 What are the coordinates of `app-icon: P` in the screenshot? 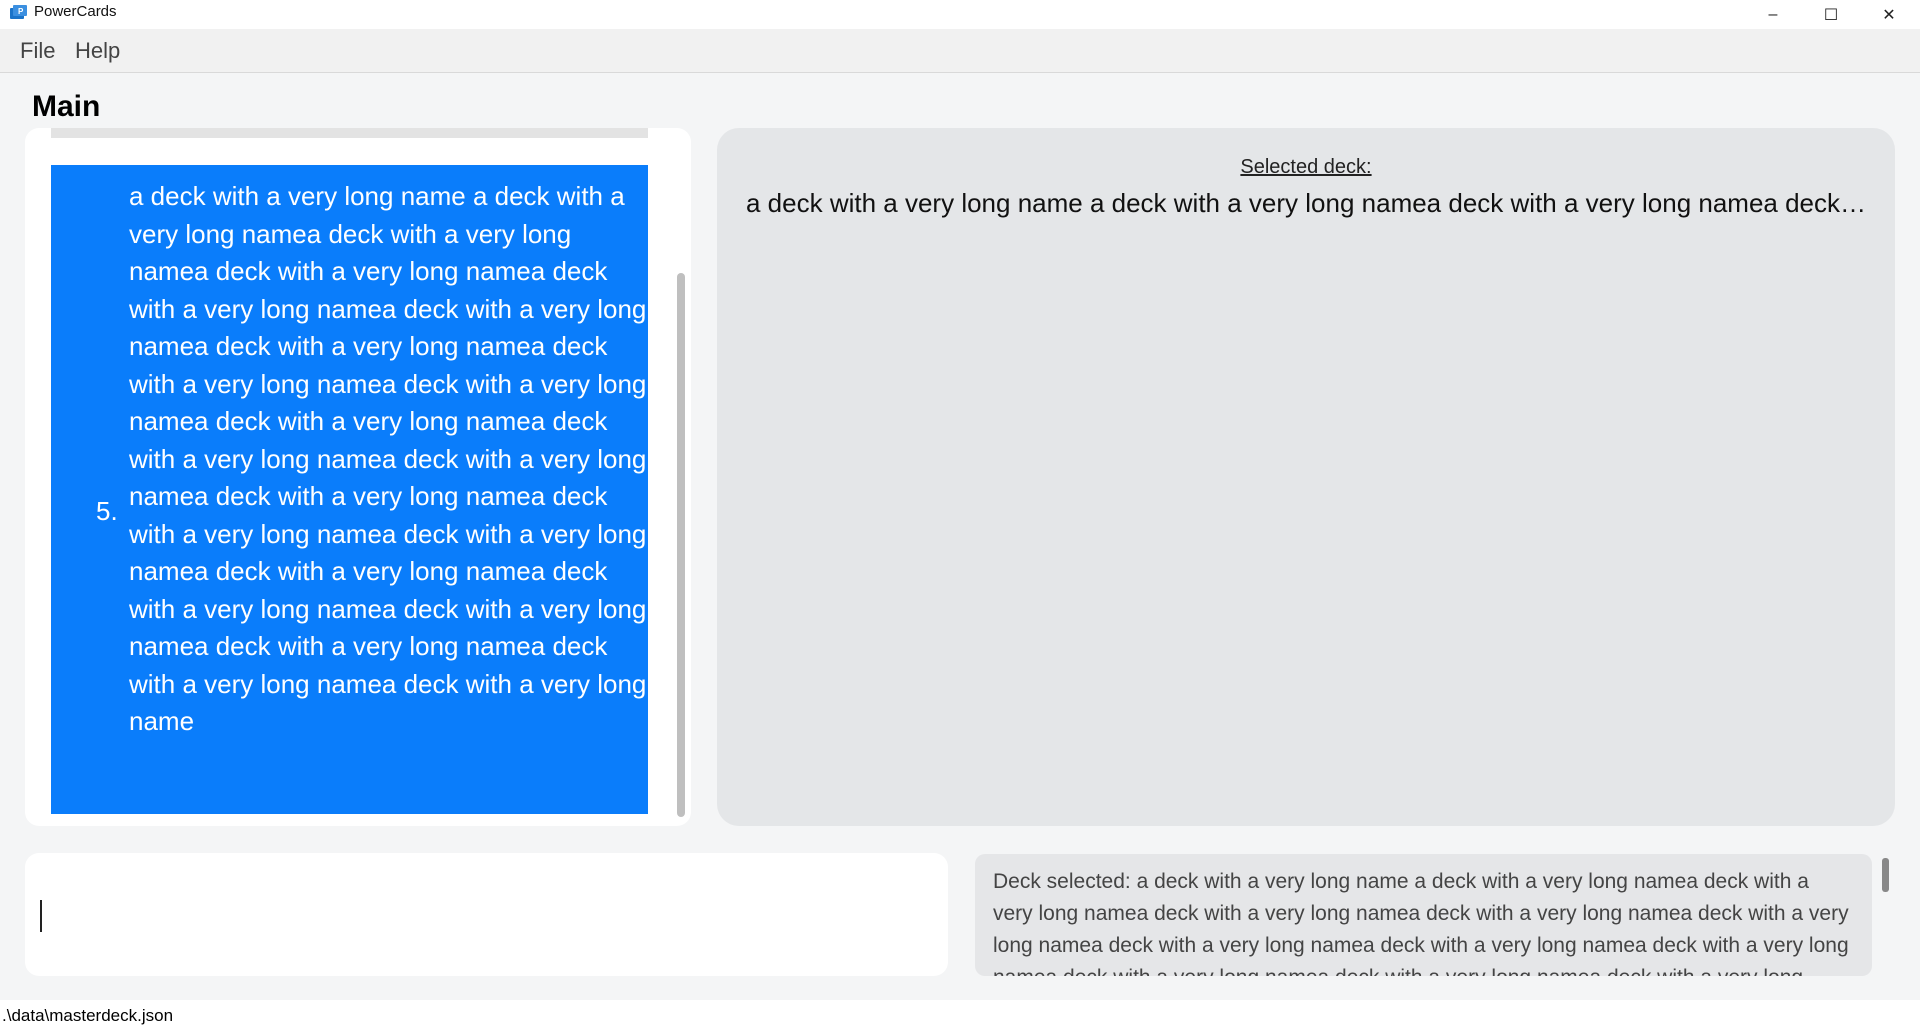 It's located at (18, 12).